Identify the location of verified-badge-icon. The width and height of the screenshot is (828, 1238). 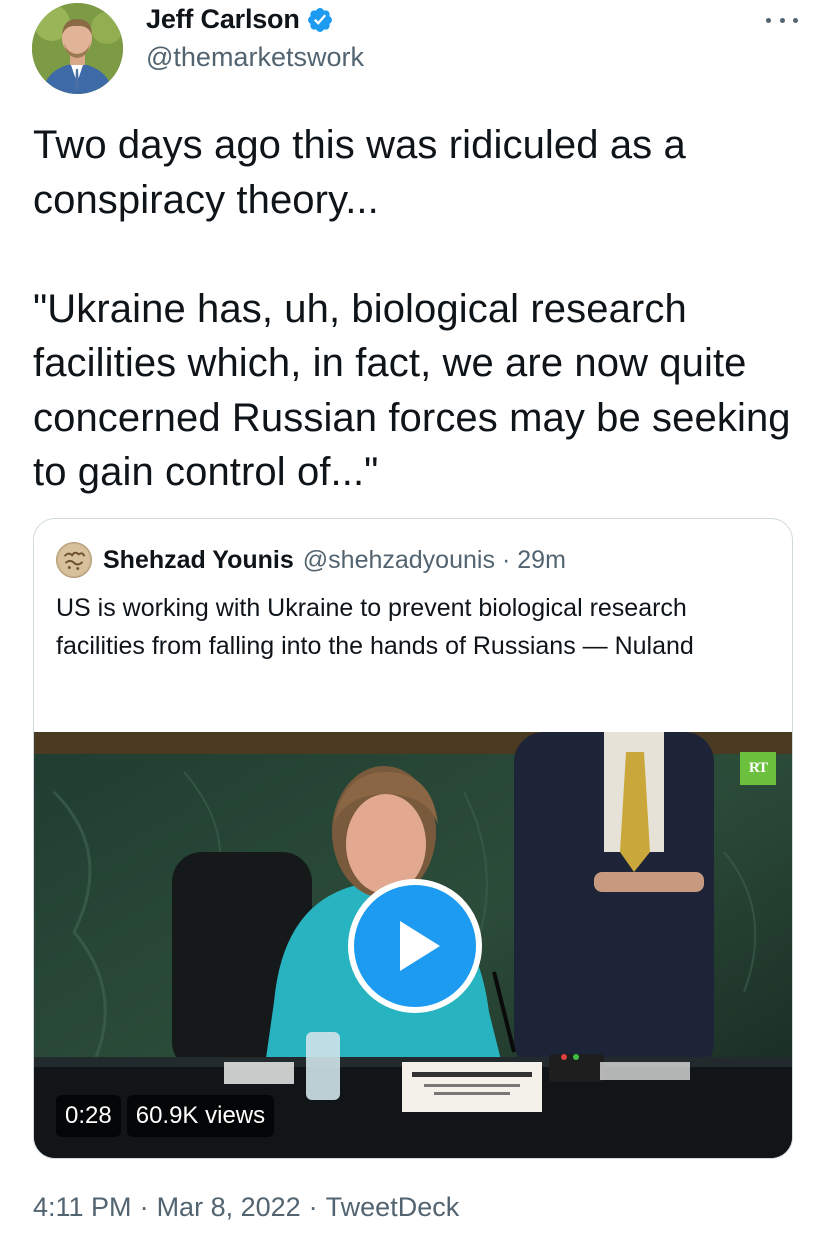
(319, 19).